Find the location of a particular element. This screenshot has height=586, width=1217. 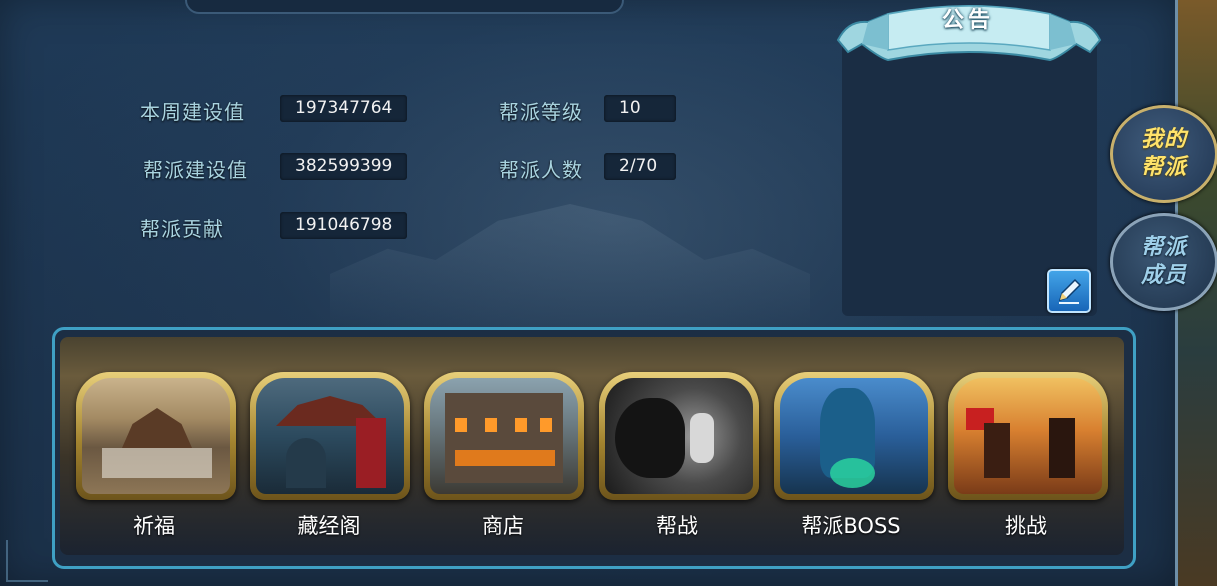

challenge-image is located at coordinates (1028, 436).